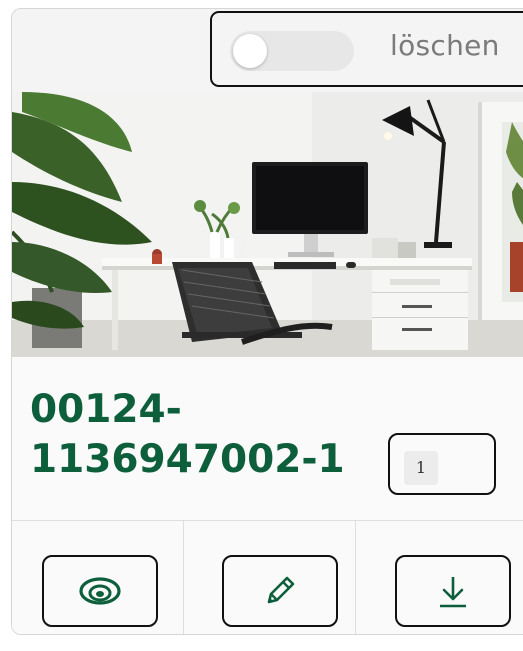 This screenshot has width=523, height=651. I want to click on item-number-line-1: 00124-, so click(106, 409).